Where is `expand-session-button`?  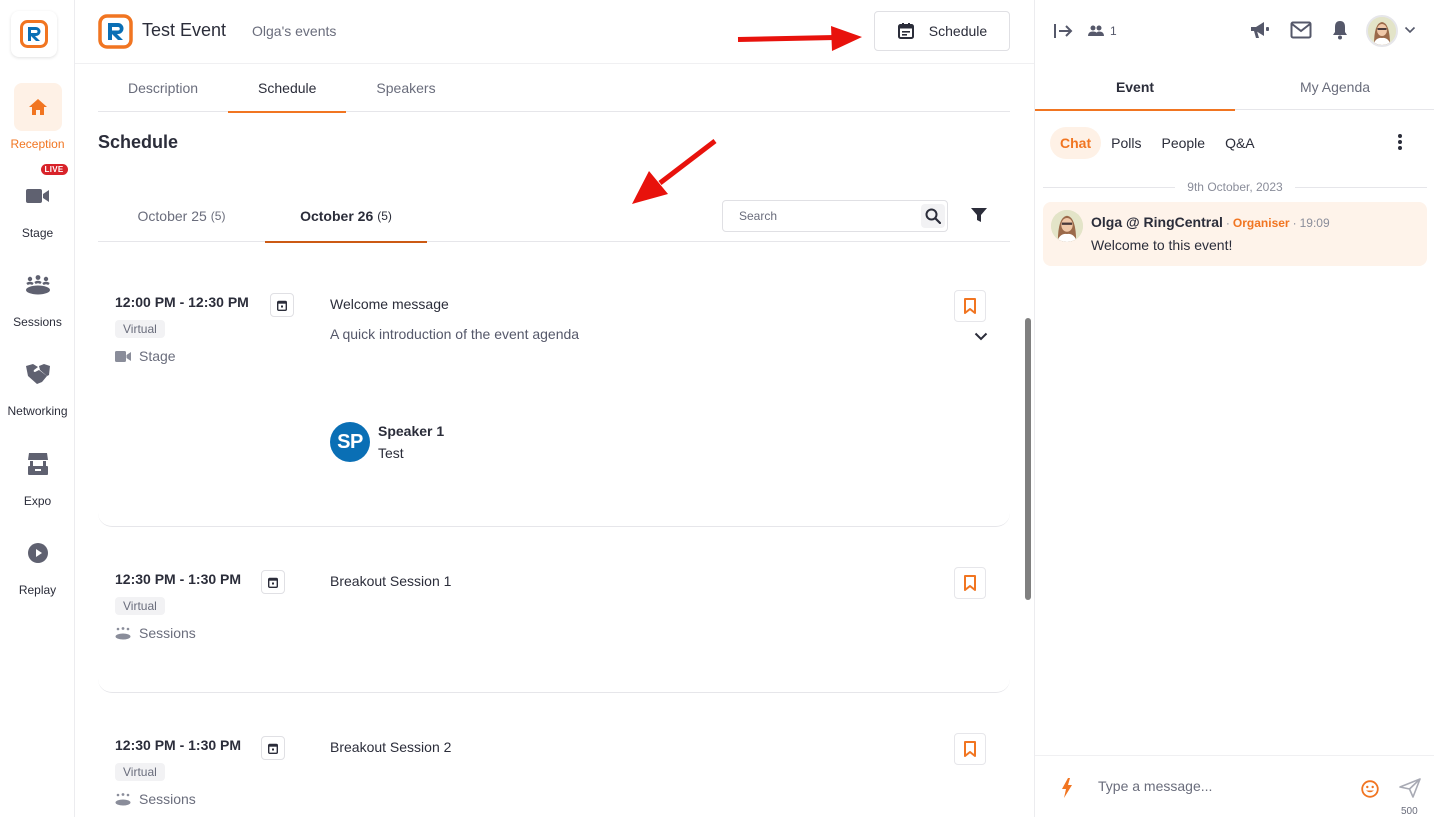
expand-session-button is located at coordinates (981, 337).